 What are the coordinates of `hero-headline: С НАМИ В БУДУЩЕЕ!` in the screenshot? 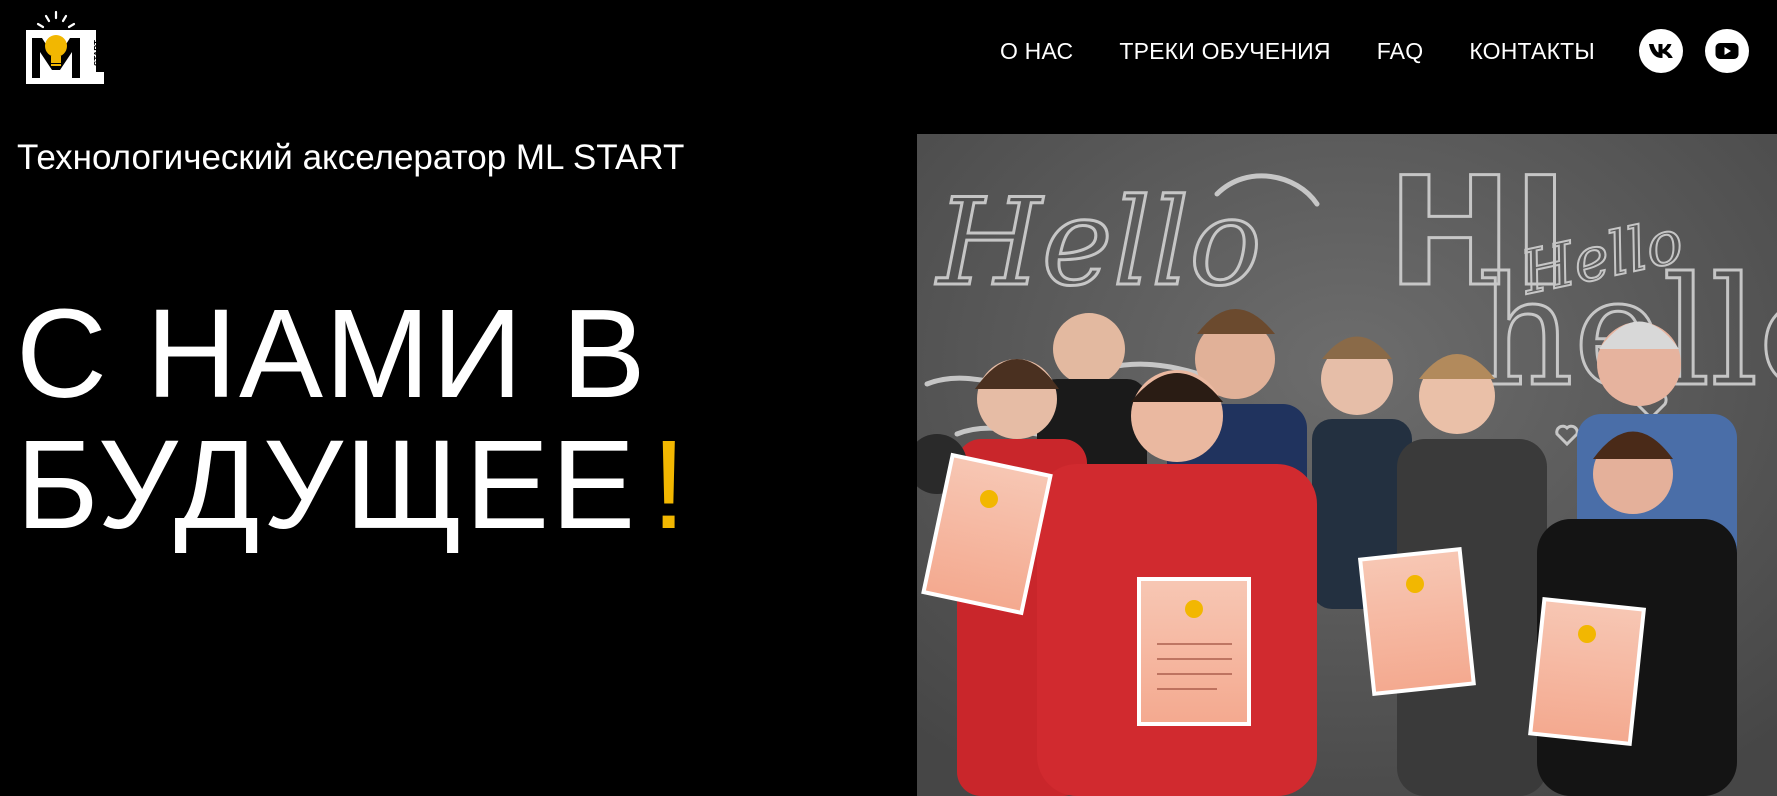 It's located at (352, 419).